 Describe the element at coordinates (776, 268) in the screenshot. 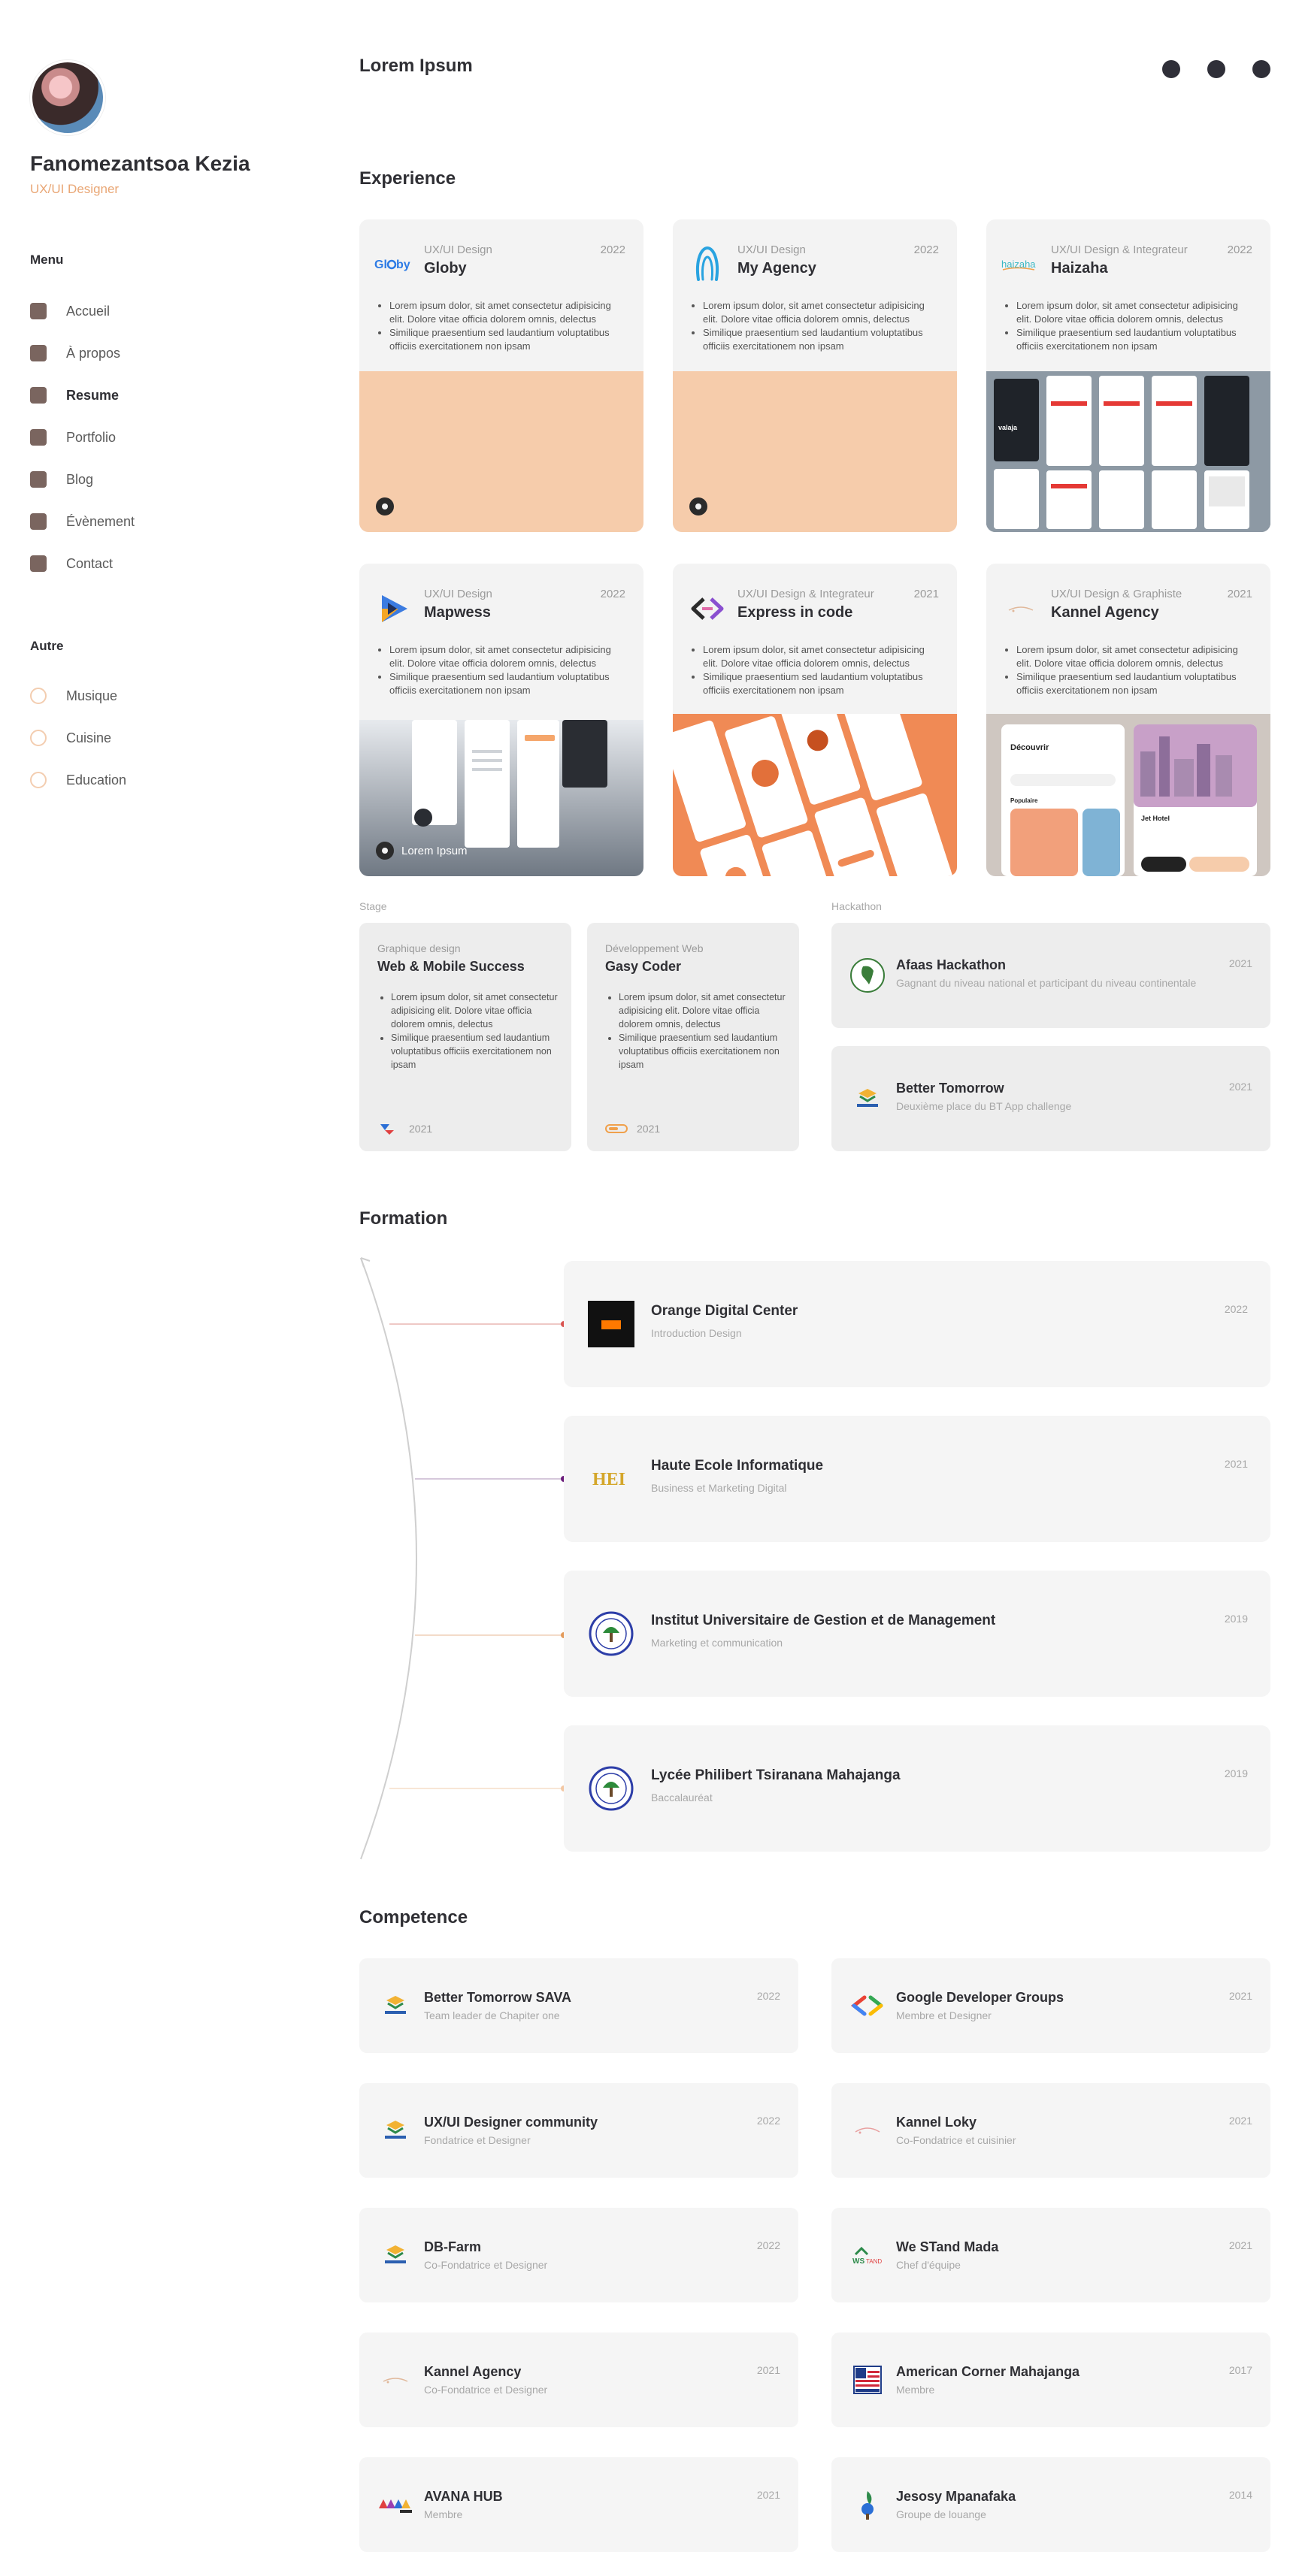

I see `card-title: My Agency` at that location.